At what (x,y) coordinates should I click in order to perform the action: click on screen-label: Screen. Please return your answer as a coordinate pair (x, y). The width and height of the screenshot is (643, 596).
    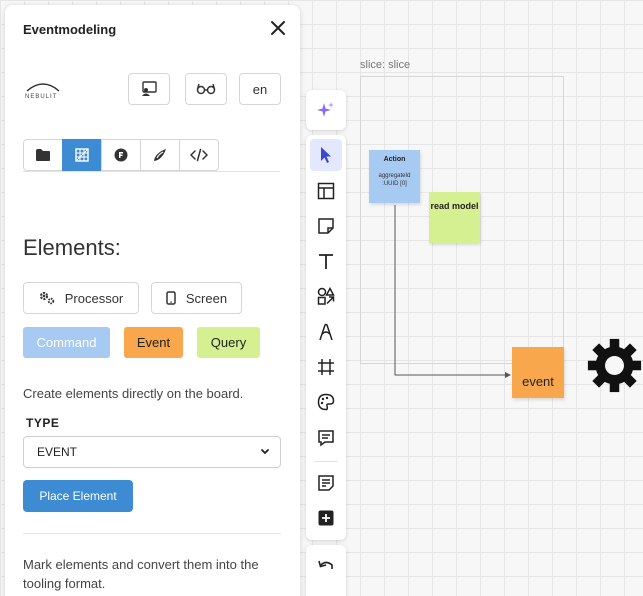
    Looking at the image, I should click on (206, 298).